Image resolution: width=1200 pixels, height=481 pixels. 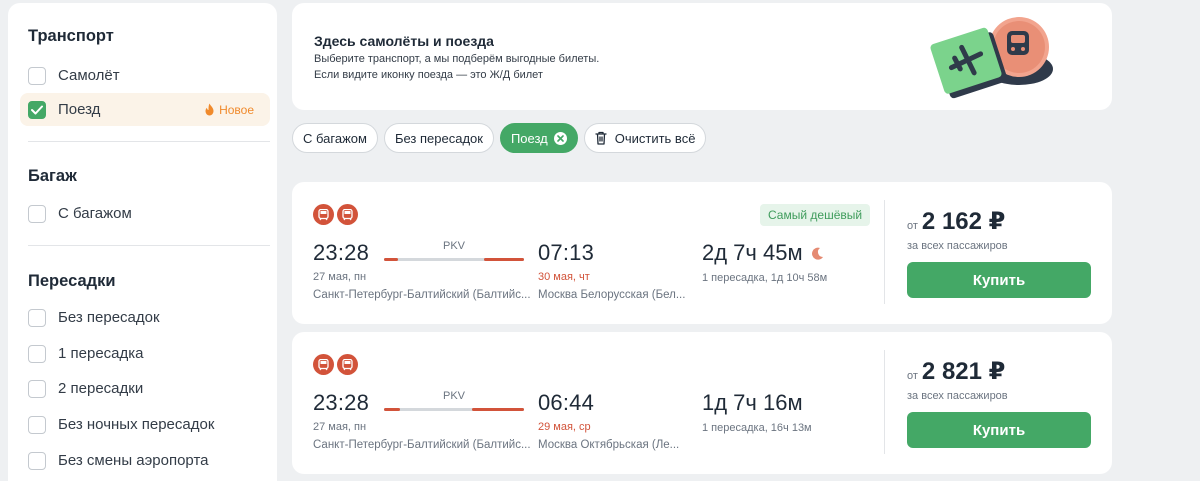 I want to click on transport-section-title: Транспорт, so click(x=71, y=36).